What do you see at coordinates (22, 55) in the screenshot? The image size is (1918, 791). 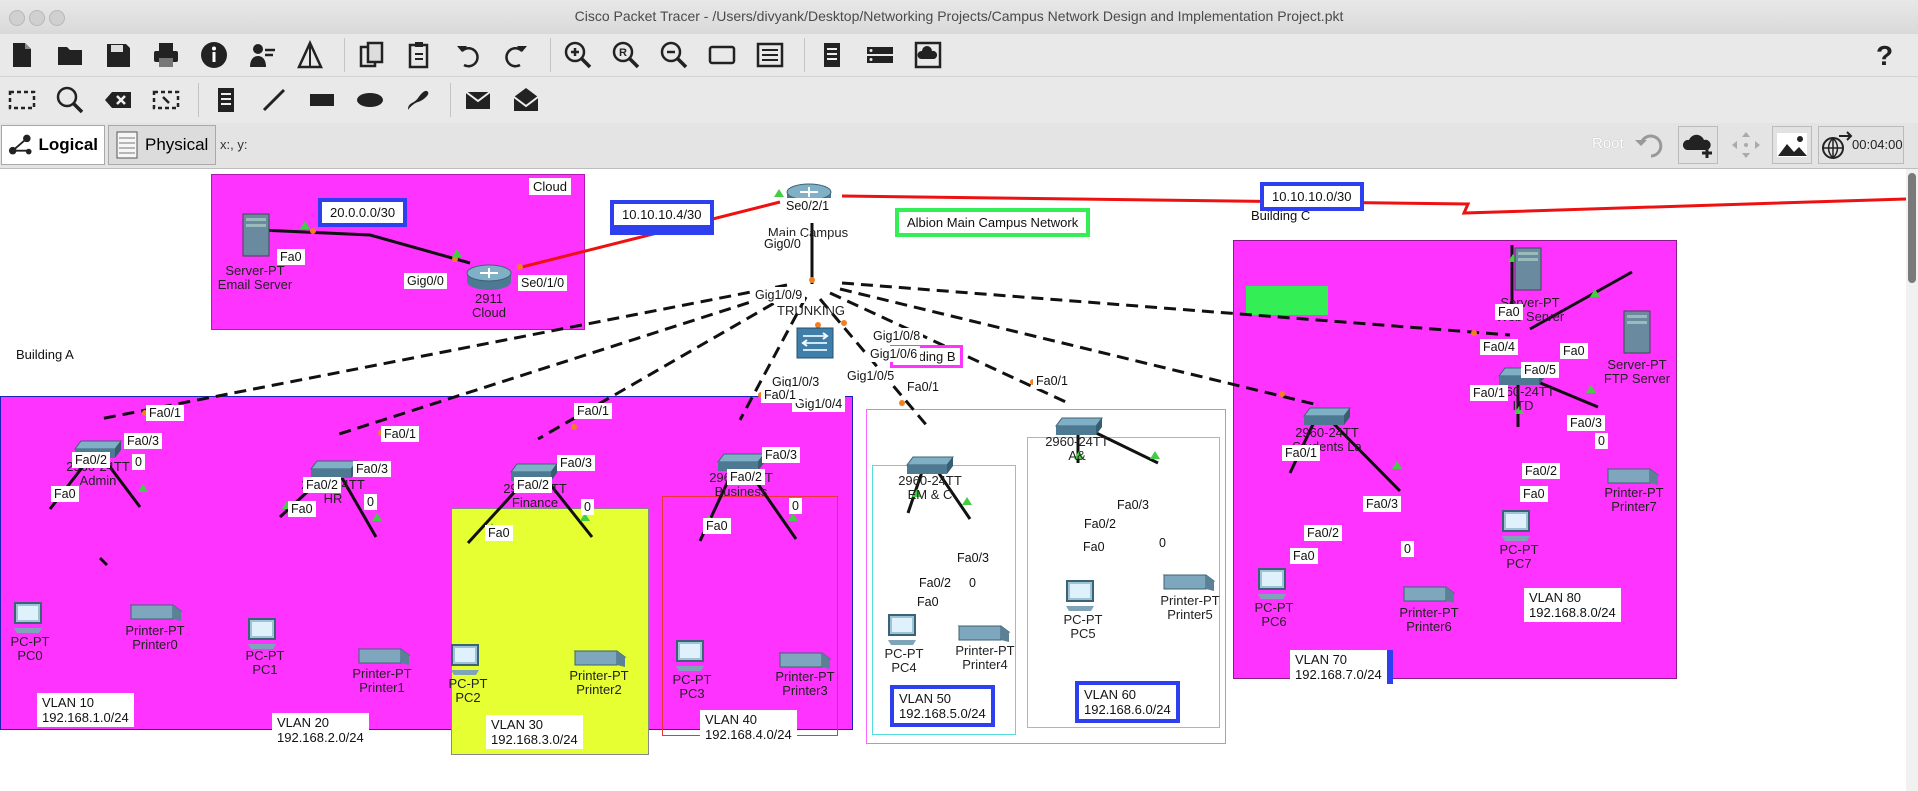 I see `new-file-icon` at bounding box center [22, 55].